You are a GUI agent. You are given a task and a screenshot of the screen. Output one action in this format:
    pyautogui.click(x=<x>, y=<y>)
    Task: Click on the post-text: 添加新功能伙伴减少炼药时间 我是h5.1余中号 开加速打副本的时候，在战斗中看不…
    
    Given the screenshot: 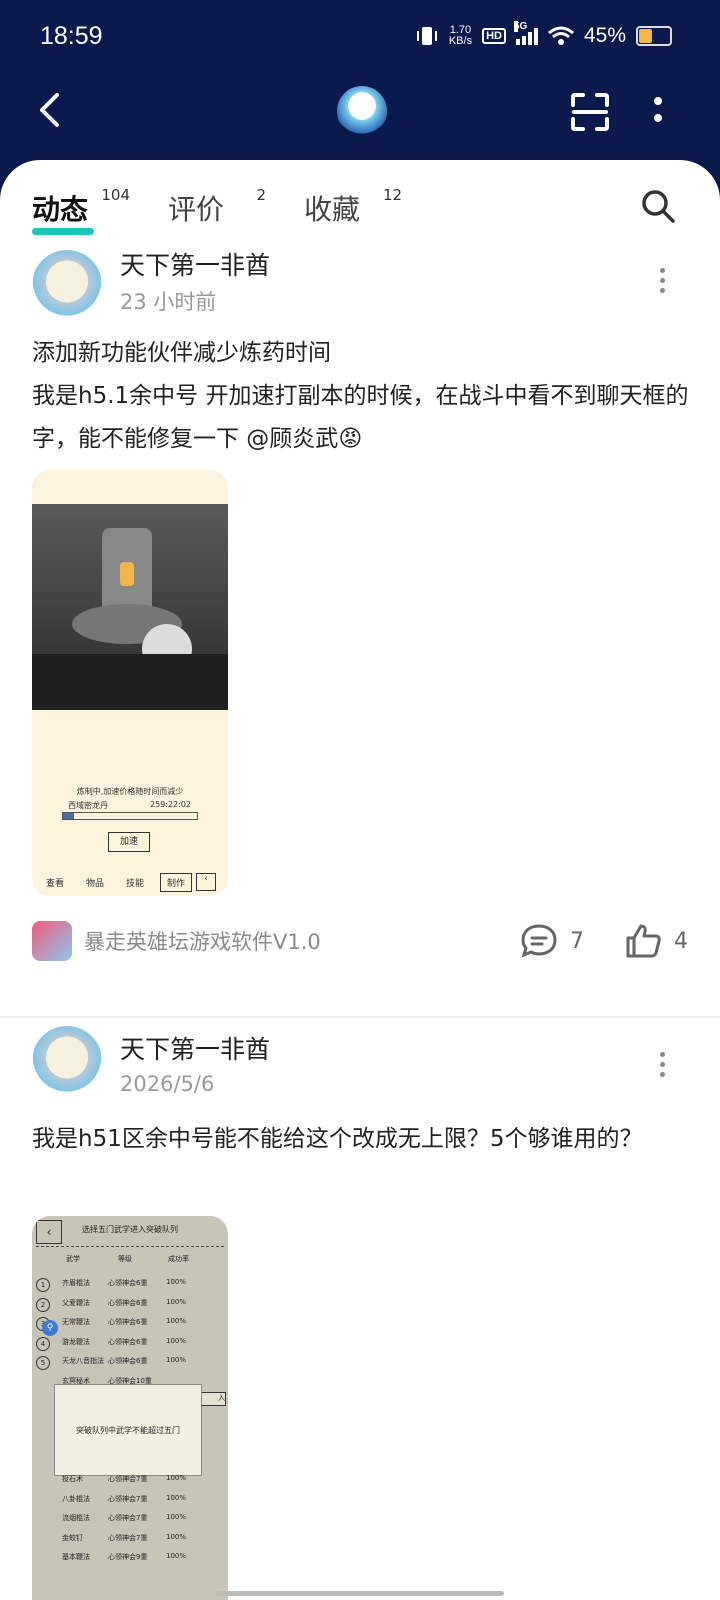 What is the action you would take?
    pyautogui.click(x=360, y=396)
    